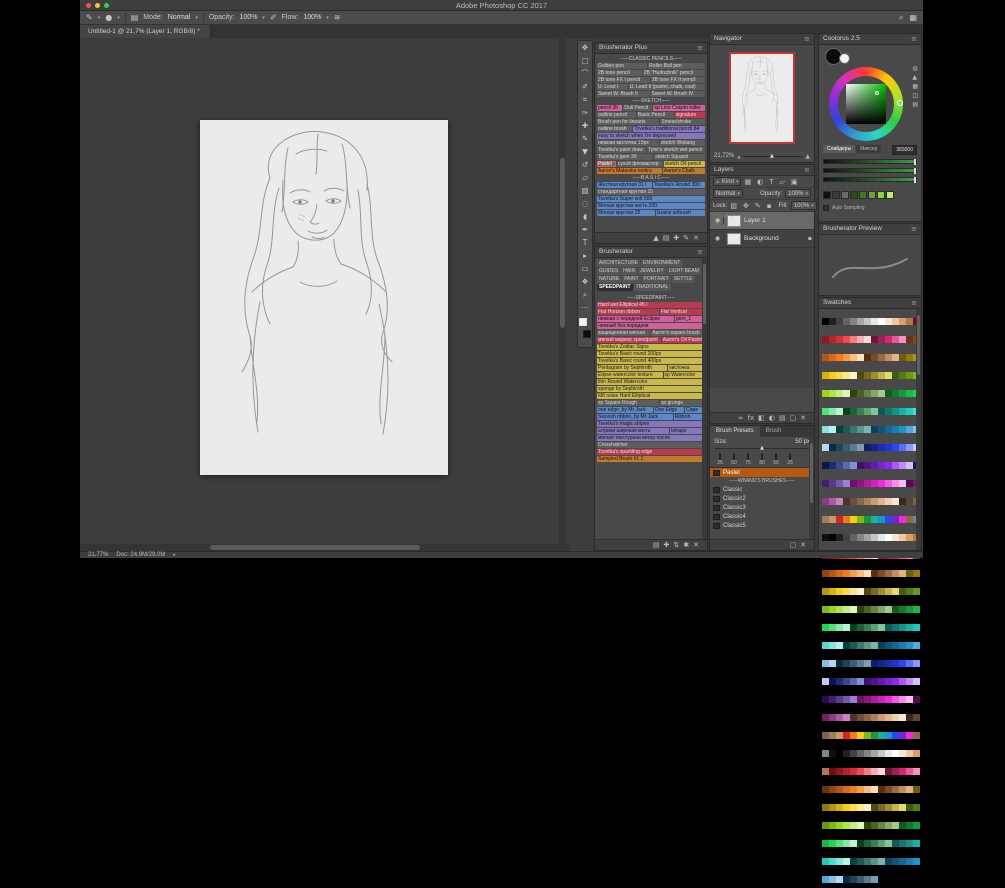 This screenshot has width=1005, height=888. What do you see at coordinates (915, 68) in the screenshot?
I see `wheel-mode-icon: ◍` at bounding box center [915, 68].